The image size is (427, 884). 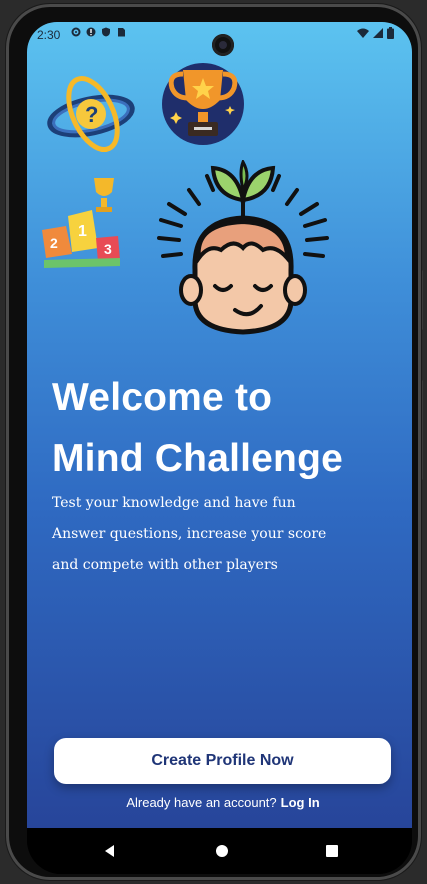 What do you see at coordinates (203, 104) in the screenshot?
I see `trophy-badge-icon` at bounding box center [203, 104].